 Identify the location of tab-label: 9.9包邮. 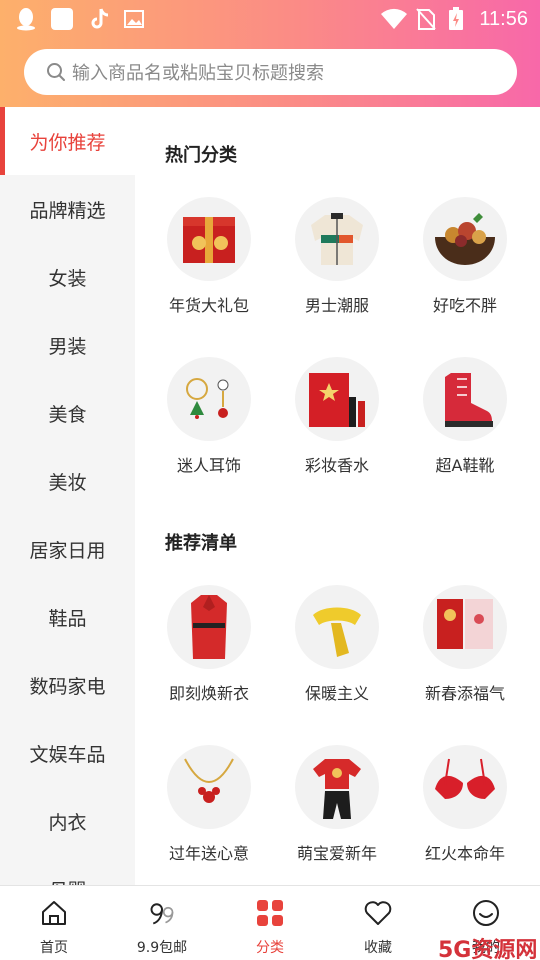
(162, 948).